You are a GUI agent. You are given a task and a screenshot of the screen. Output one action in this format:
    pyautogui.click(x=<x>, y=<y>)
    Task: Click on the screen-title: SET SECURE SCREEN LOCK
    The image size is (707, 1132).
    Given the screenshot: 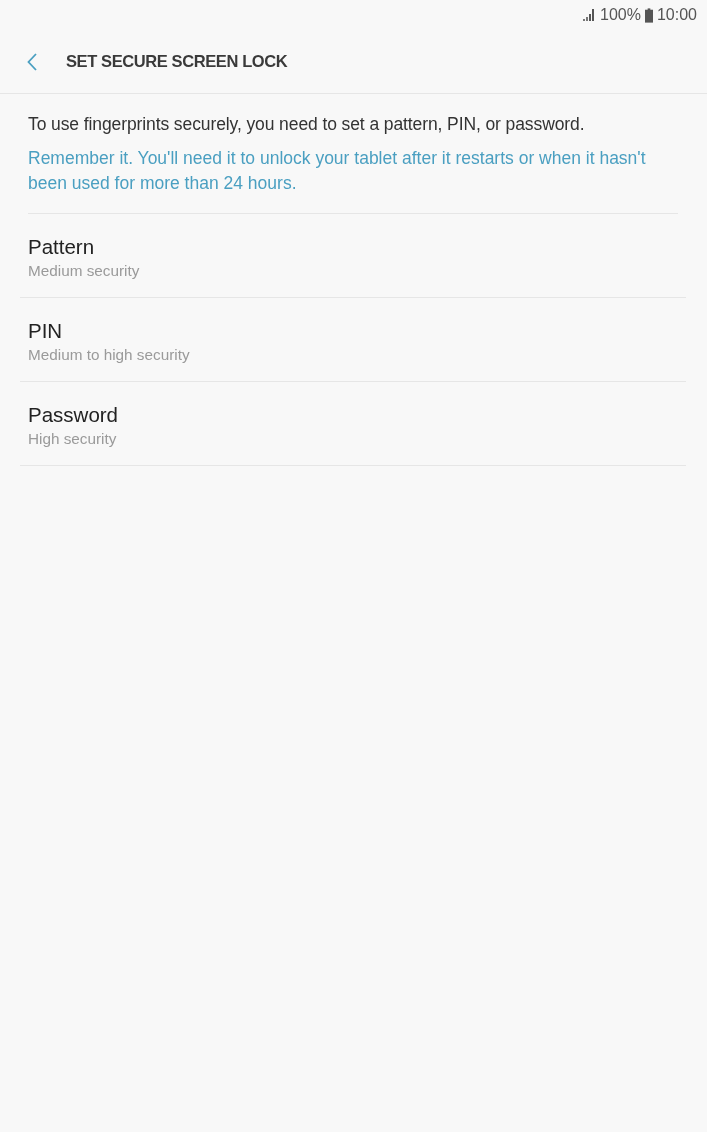 What is the action you would take?
    pyautogui.click(x=177, y=61)
    